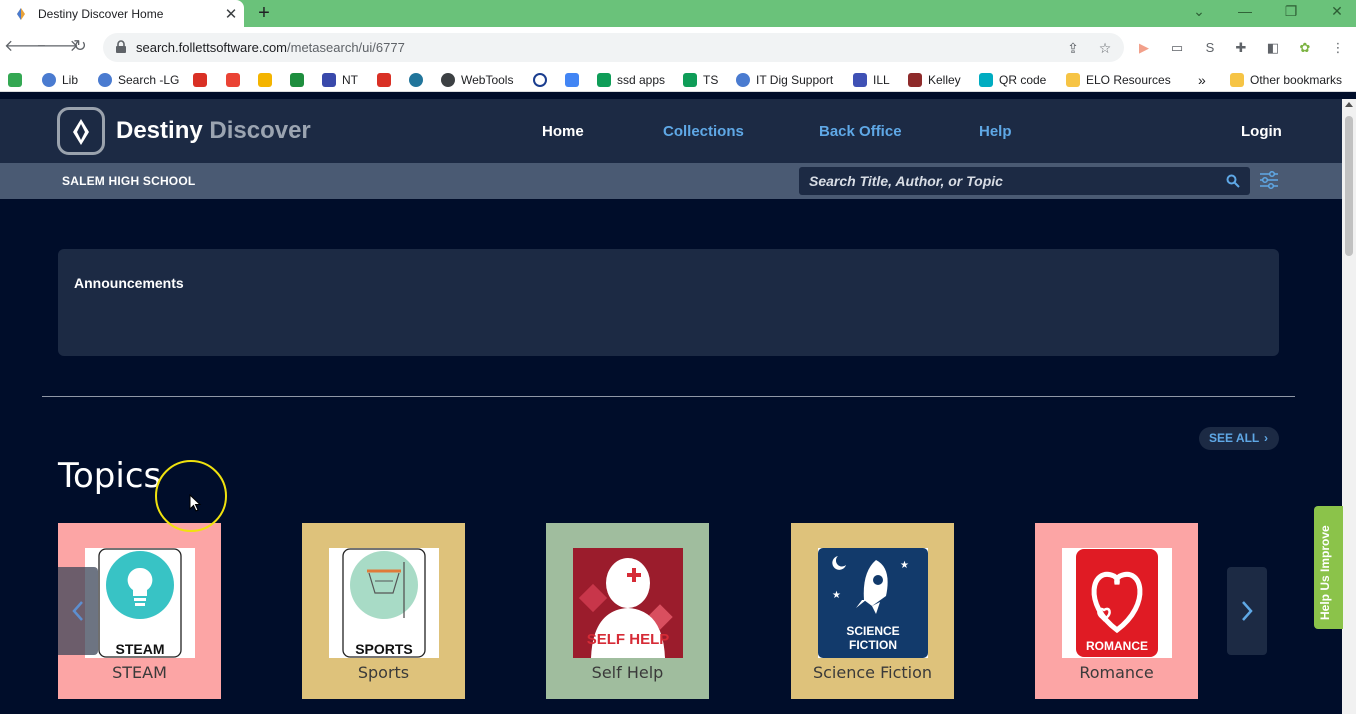 This screenshot has width=1356, height=714. Describe the element at coordinates (1273, 48) in the screenshot. I see `side-panel-icon: ◧` at that location.